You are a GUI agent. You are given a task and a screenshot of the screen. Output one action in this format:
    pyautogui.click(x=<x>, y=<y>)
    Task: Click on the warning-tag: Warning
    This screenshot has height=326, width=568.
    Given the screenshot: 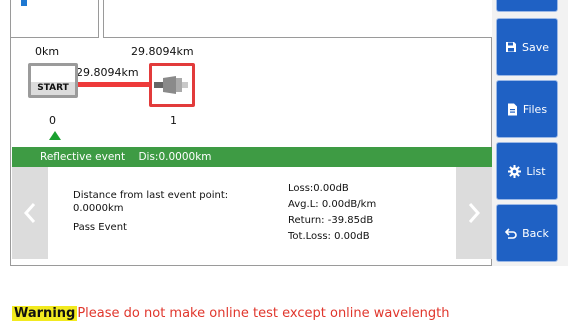 What is the action you would take?
    pyautogui.click(x=45, y=313)
    